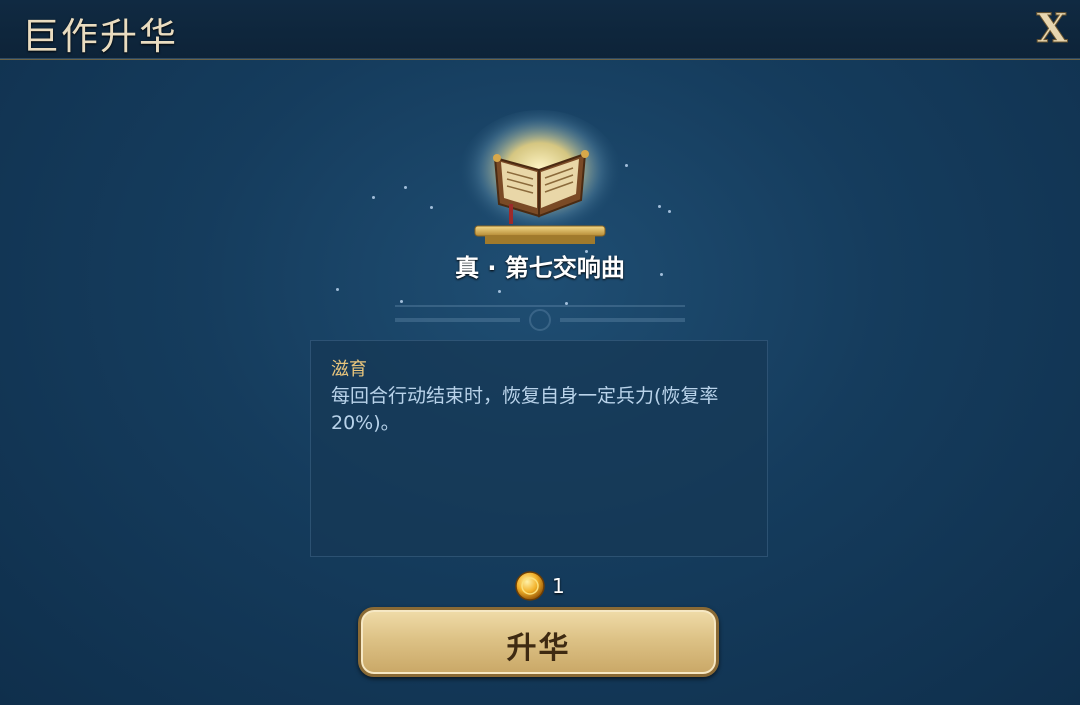 This screenshot has height=705, width=1080. I want to click on upgrade-cost: 1, so click(549, 587).